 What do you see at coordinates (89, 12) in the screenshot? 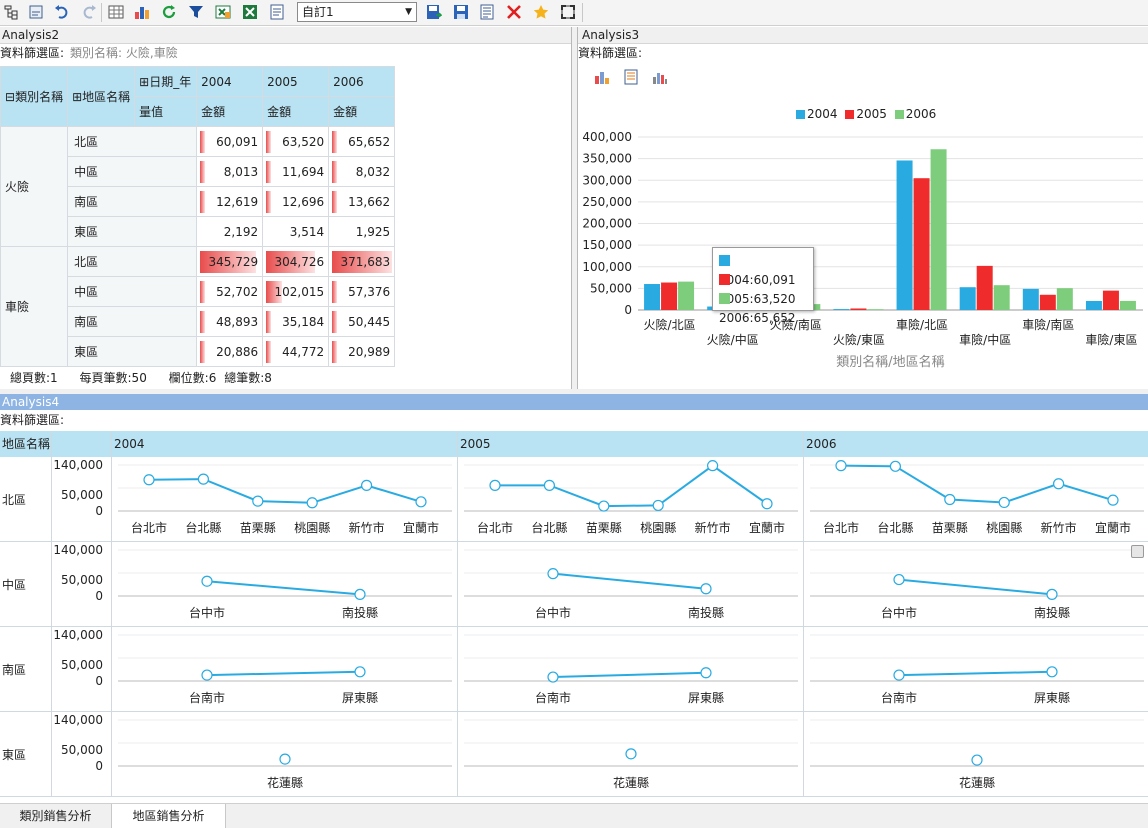
I see `redo-icon` at bounding box center [89, 12].